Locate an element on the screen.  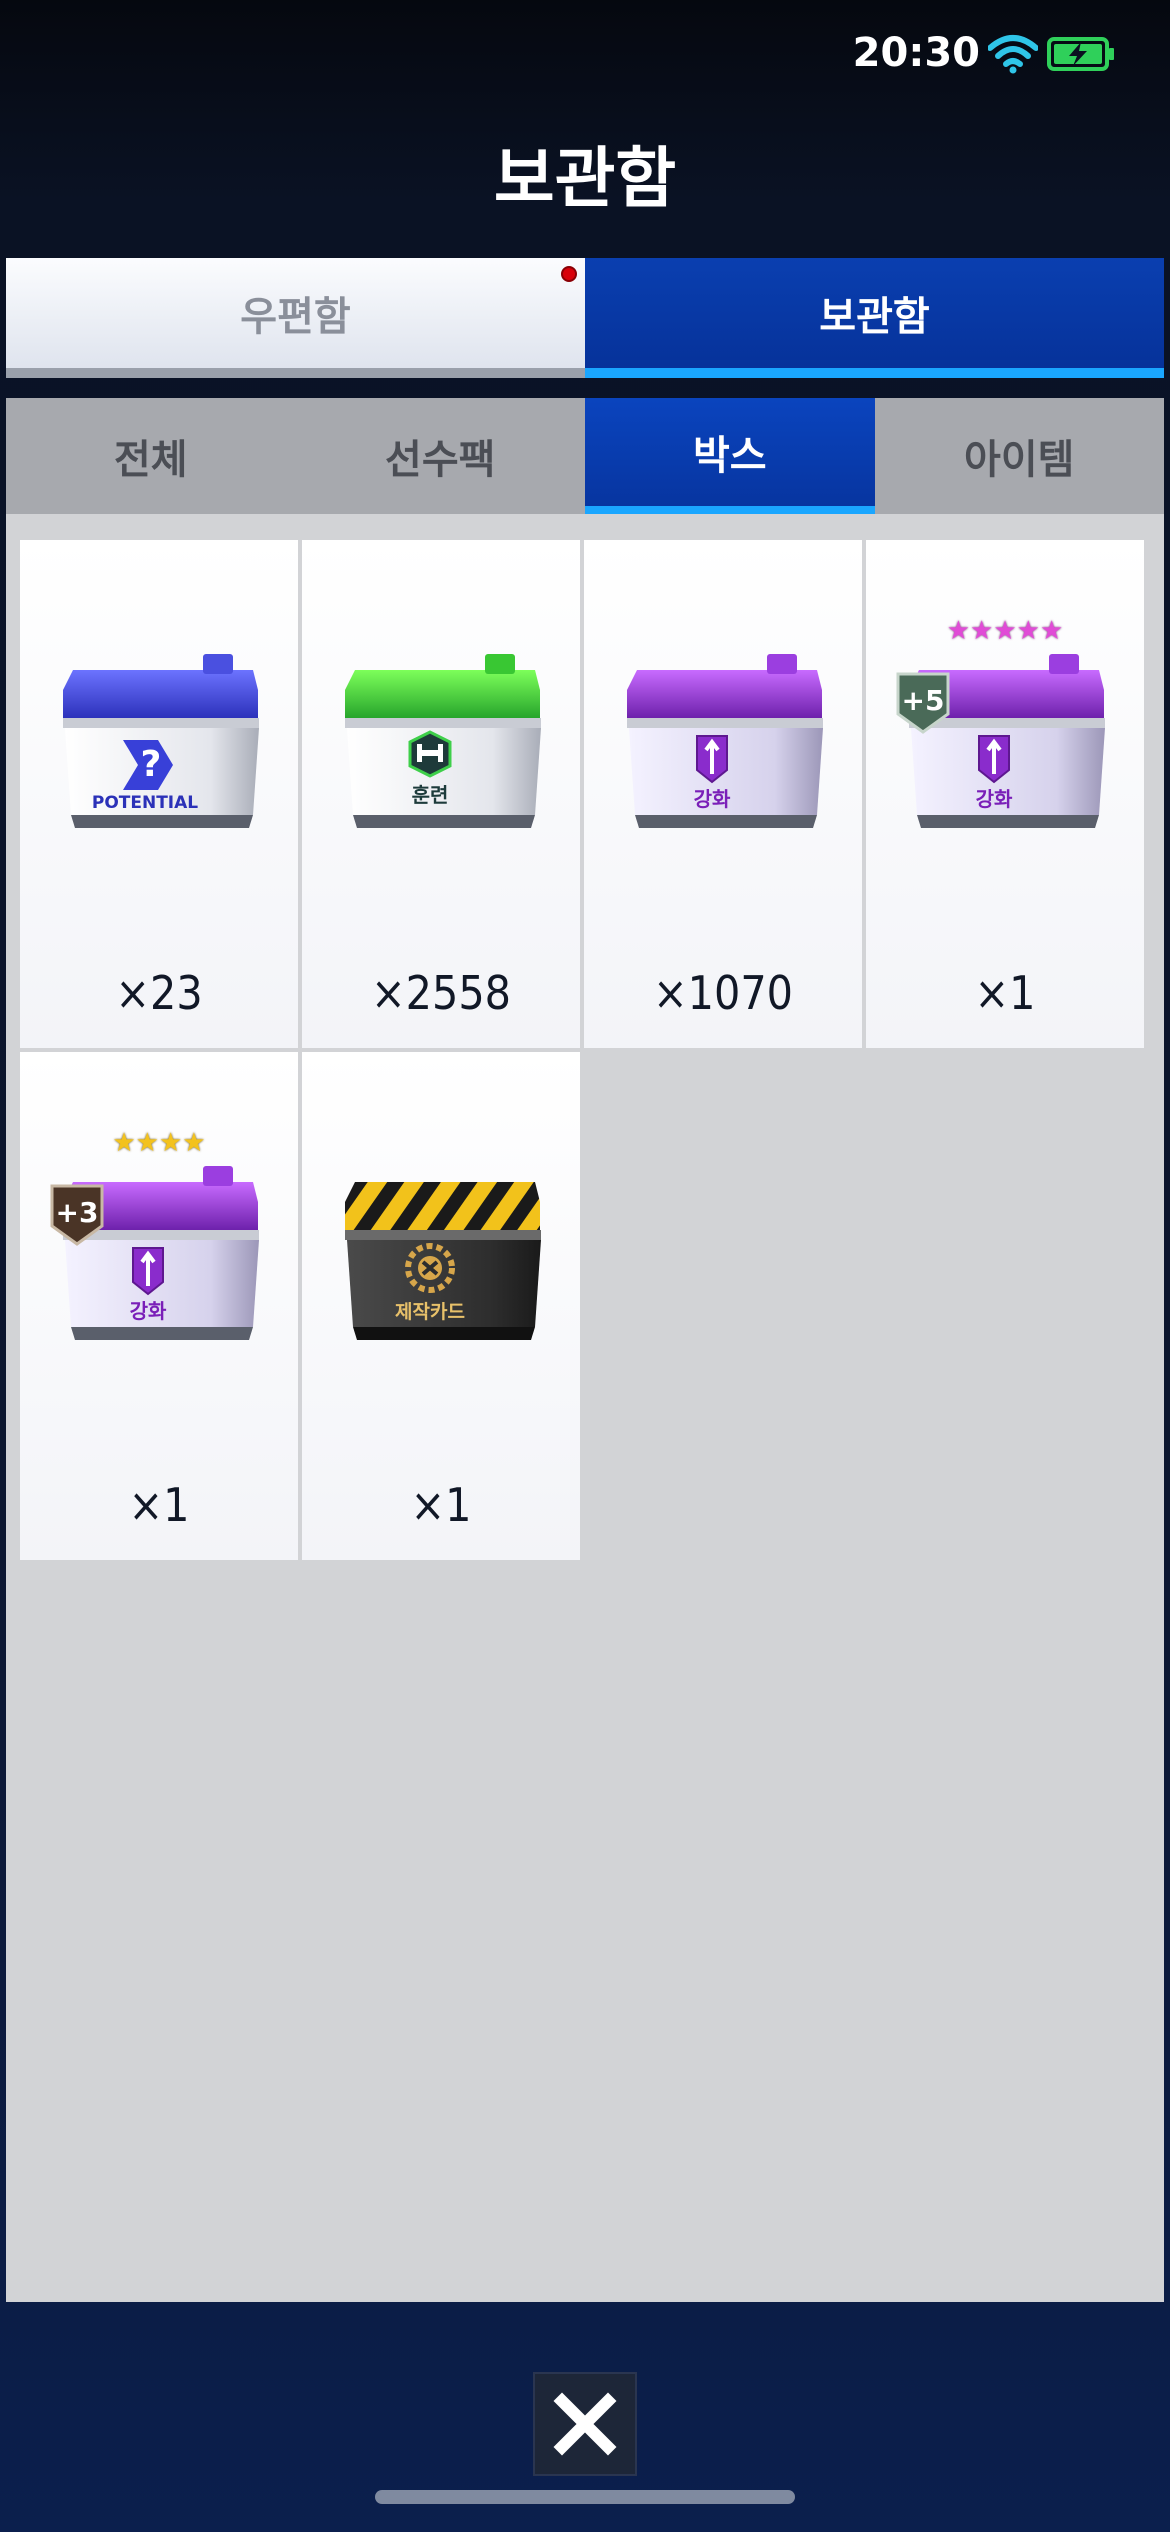
top-tab-bar: 우편함 보관함 is located at coordinates (585, 318).